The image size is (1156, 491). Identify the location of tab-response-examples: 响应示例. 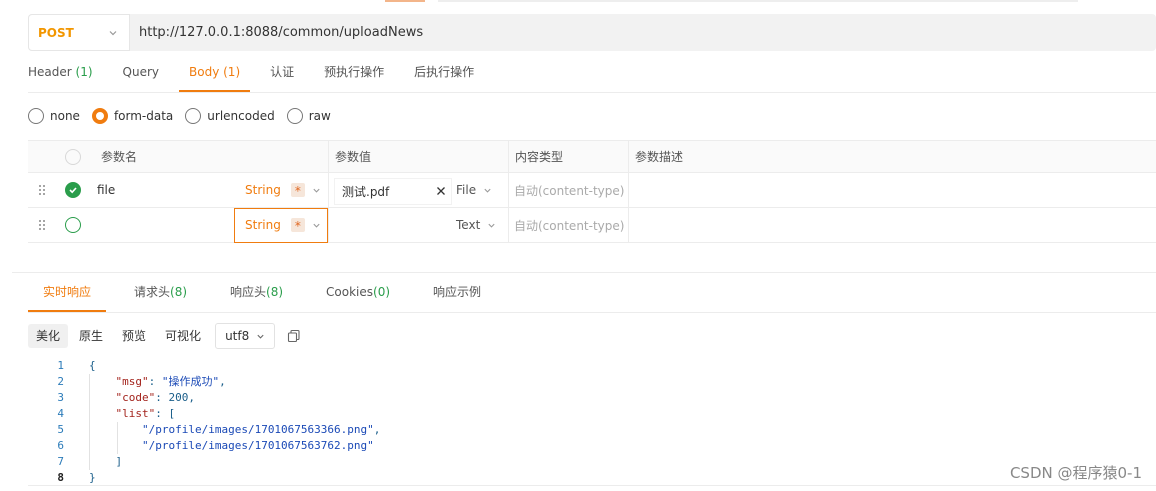
(457, 295).